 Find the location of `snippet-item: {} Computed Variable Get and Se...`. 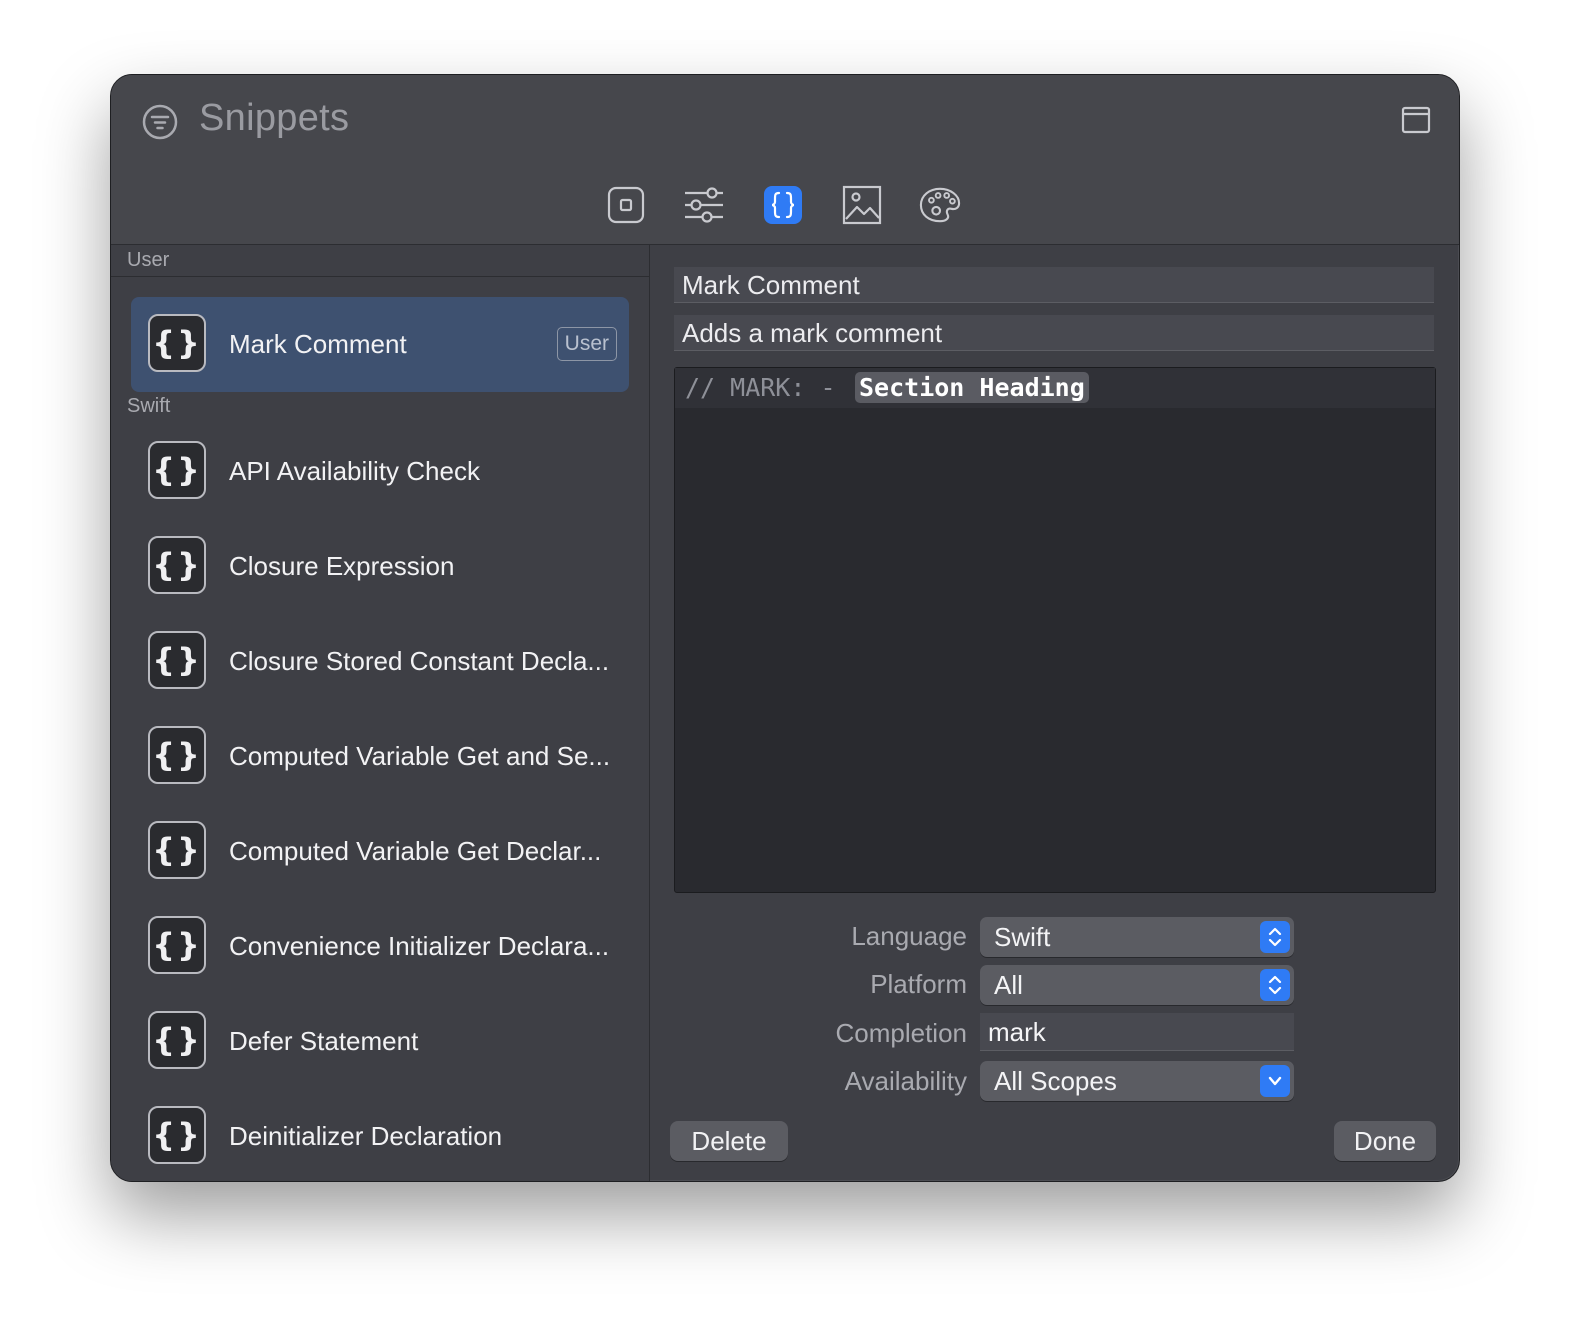

snippet-item: {} Computed Variable Get and Se... is located at coordinates (380, 756).